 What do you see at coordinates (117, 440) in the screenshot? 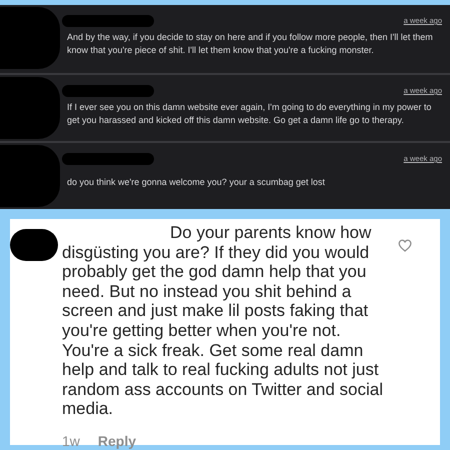
I see `reply-link: Reply` at bounding box center [117, 440].